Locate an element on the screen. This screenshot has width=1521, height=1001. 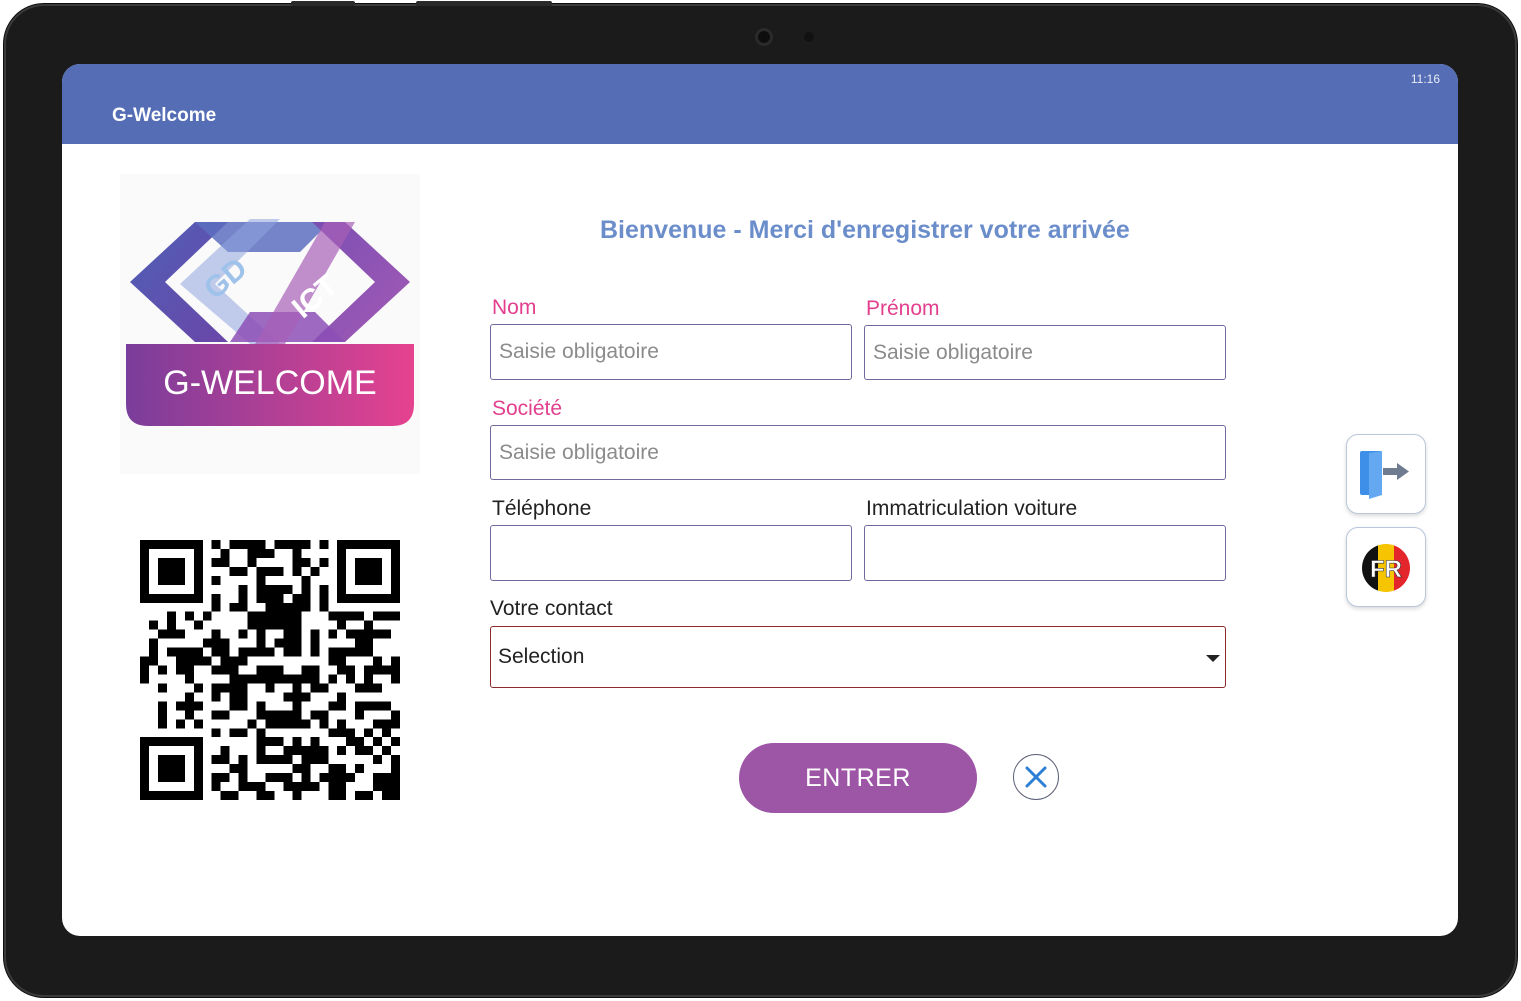
language-code: FR is located at coordinates (1386, 569).